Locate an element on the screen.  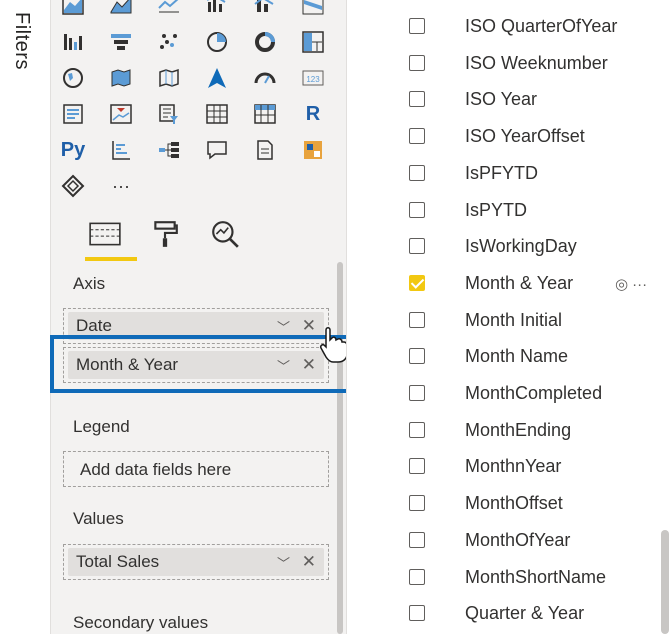
card-icon-text: 123 is located at coordinates (313, 79).